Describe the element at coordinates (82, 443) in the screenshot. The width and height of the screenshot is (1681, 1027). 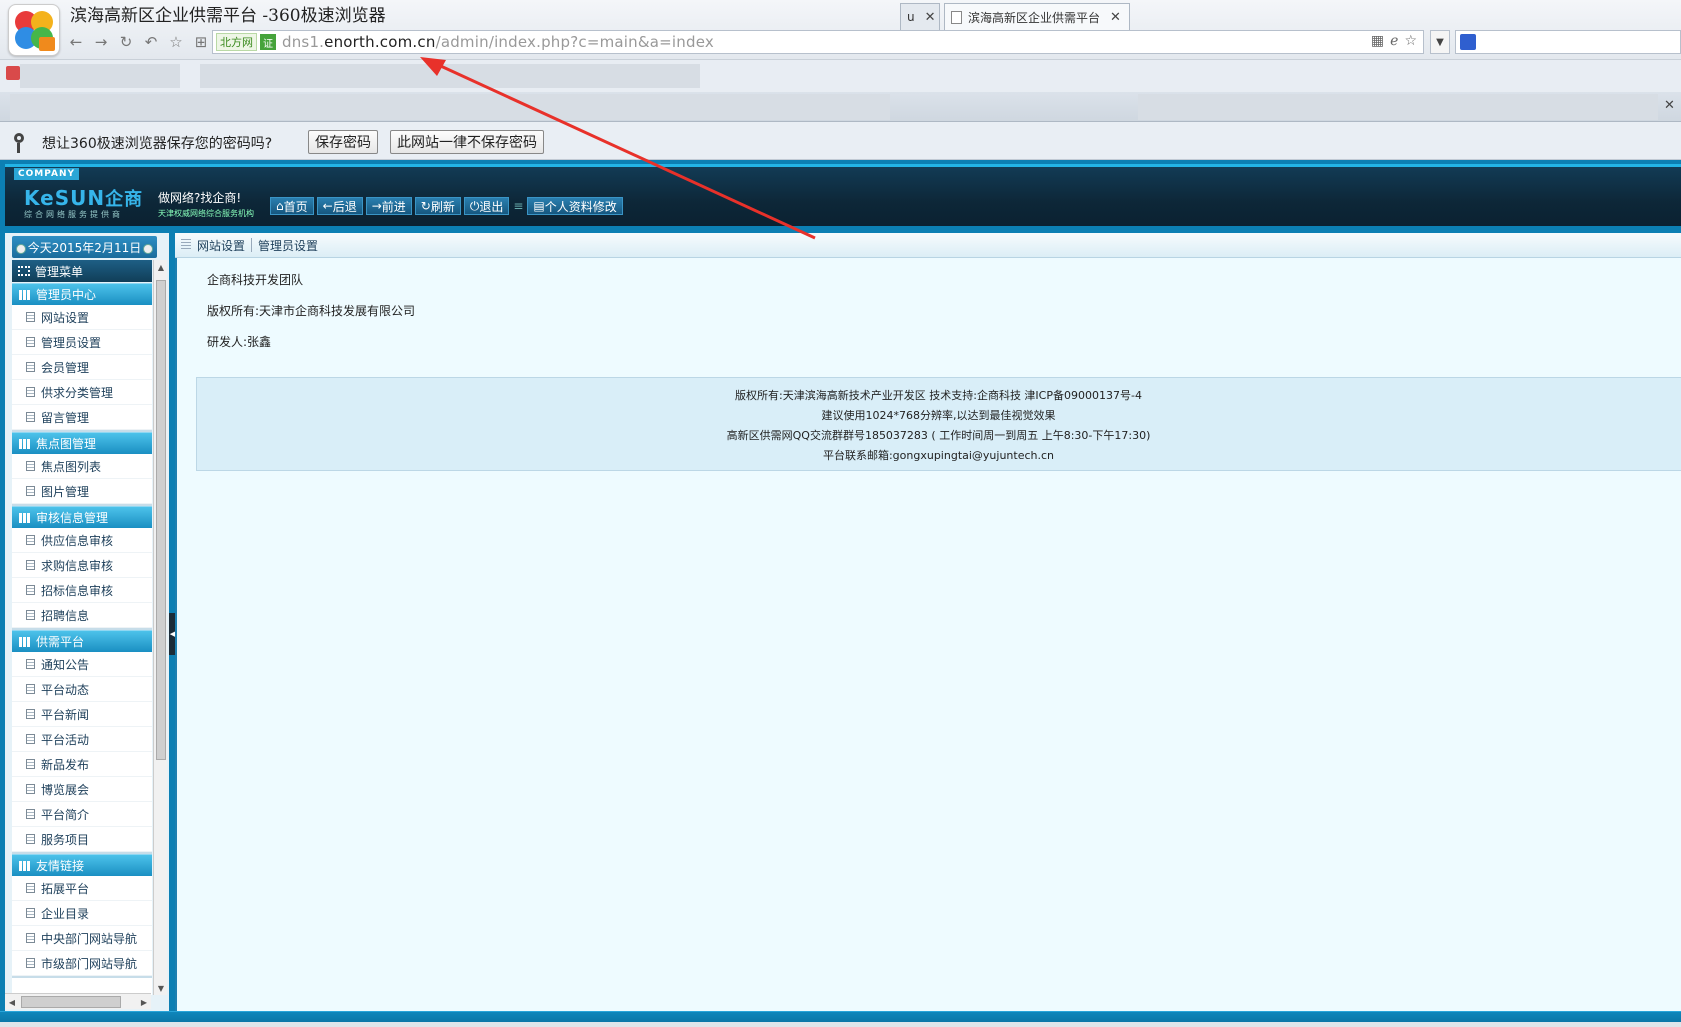
I see `menu-group-header: 焦点图管理` at that location.